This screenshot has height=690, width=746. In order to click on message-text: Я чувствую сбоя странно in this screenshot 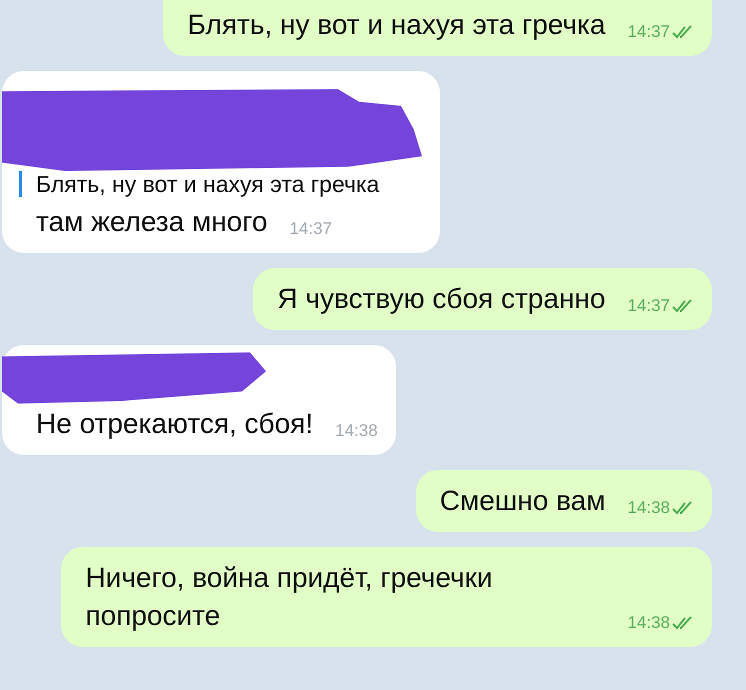, I will do `click(441, 299)`.